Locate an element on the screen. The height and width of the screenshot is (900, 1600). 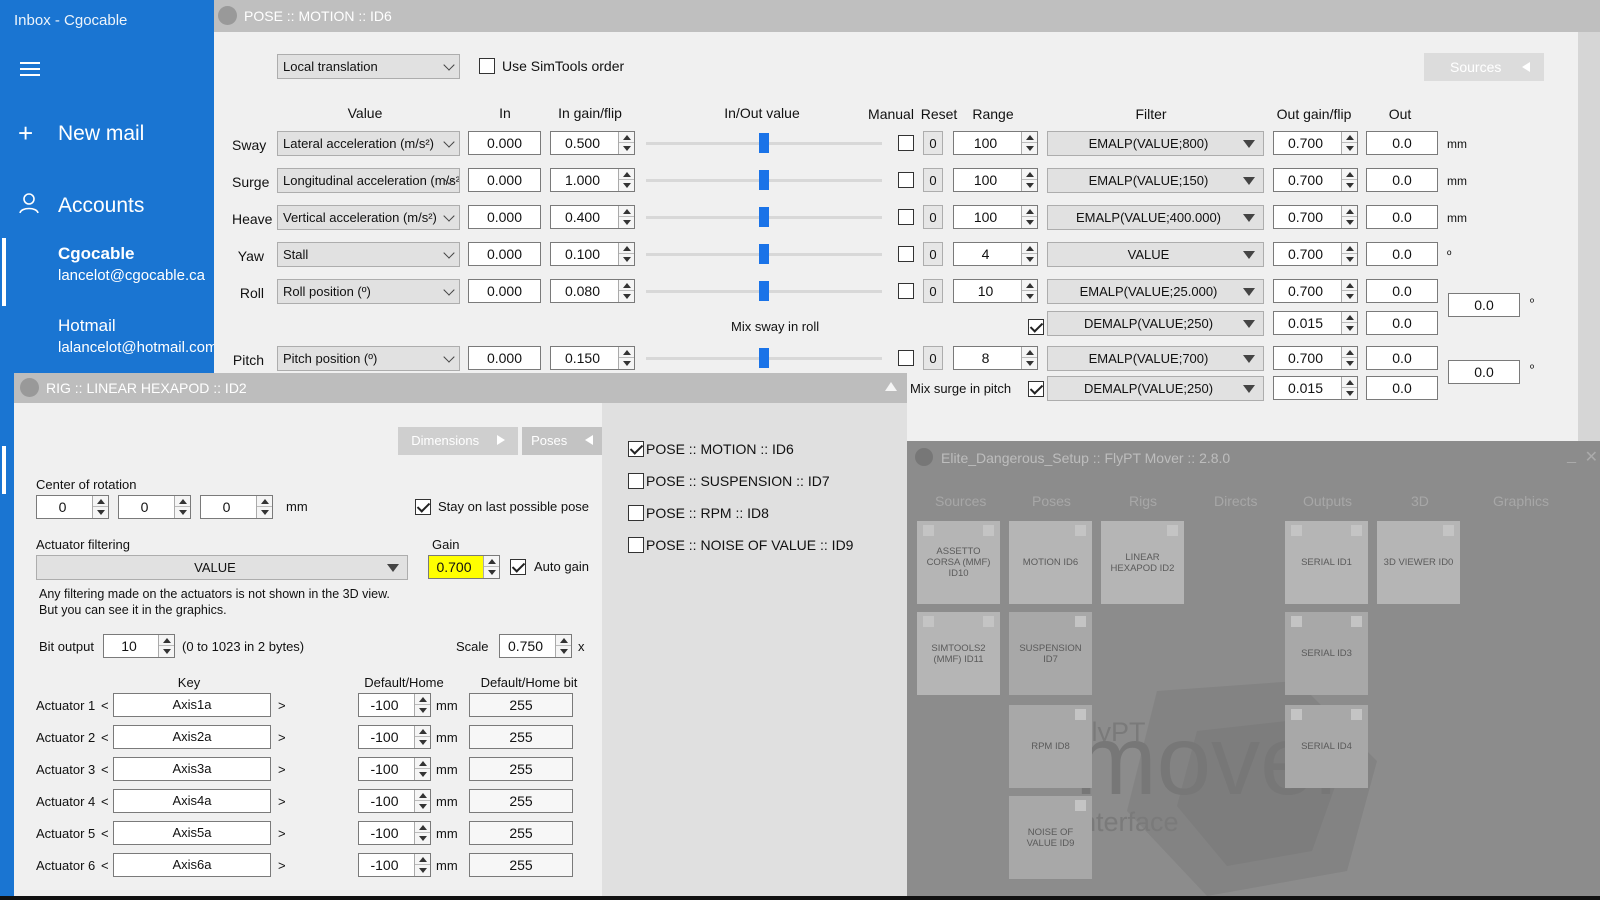
surge-manual-checkbox is located at coordinates (906, 180).